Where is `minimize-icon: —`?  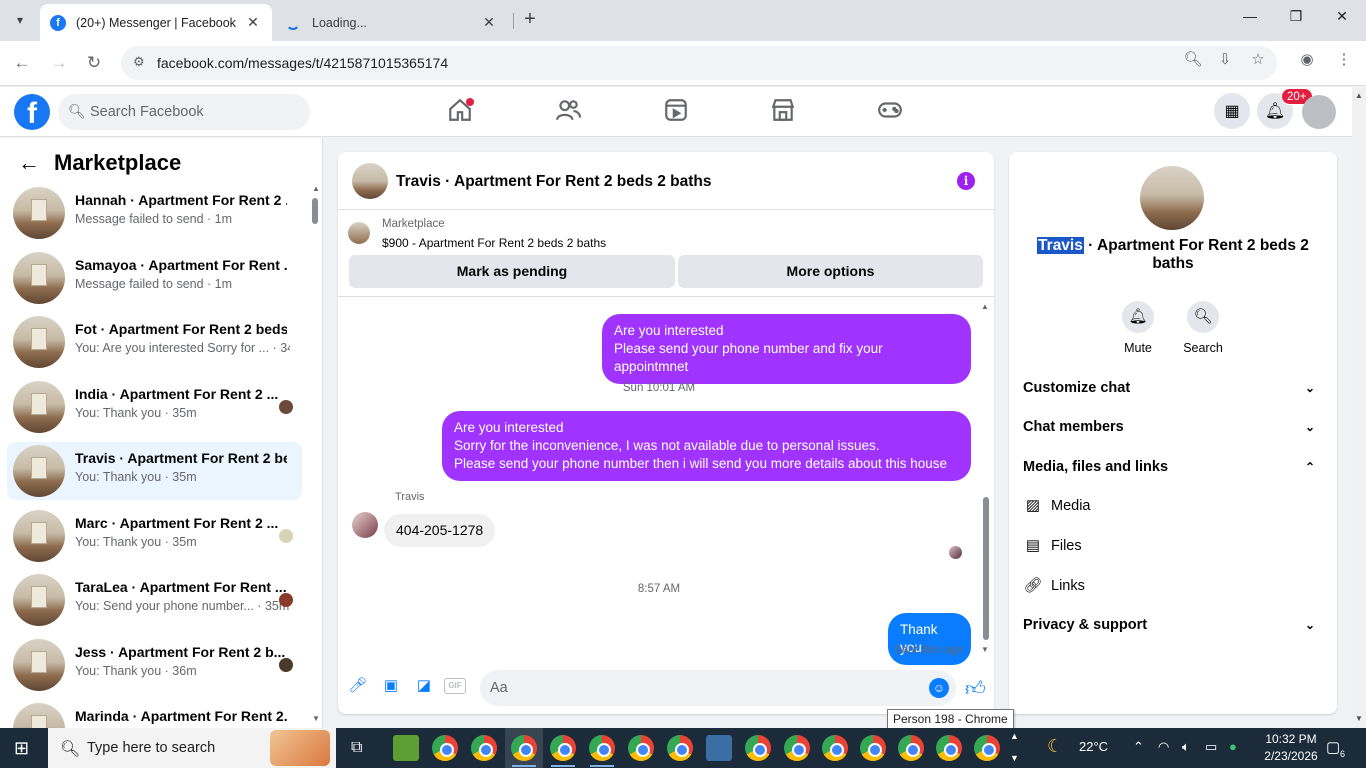 minimize-icon: — is located at coordinates (1250, 16).